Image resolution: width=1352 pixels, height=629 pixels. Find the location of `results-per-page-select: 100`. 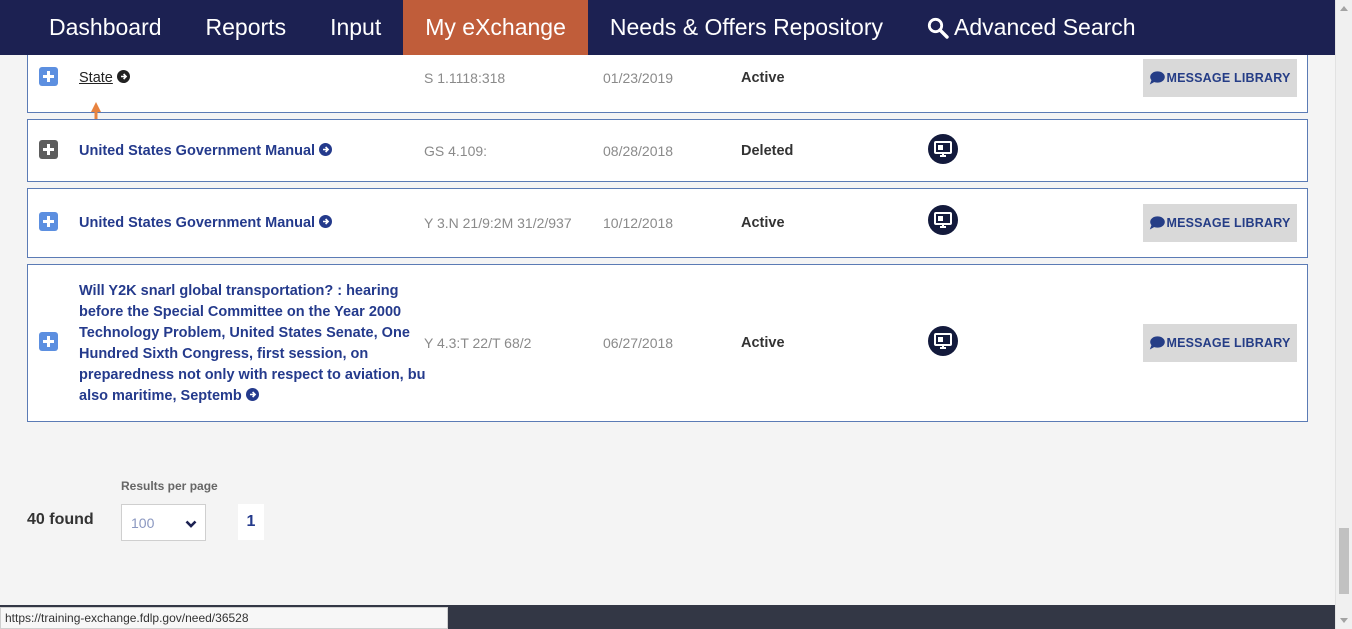

results-per-page-select: 100 is located at coordinates (163, 522).